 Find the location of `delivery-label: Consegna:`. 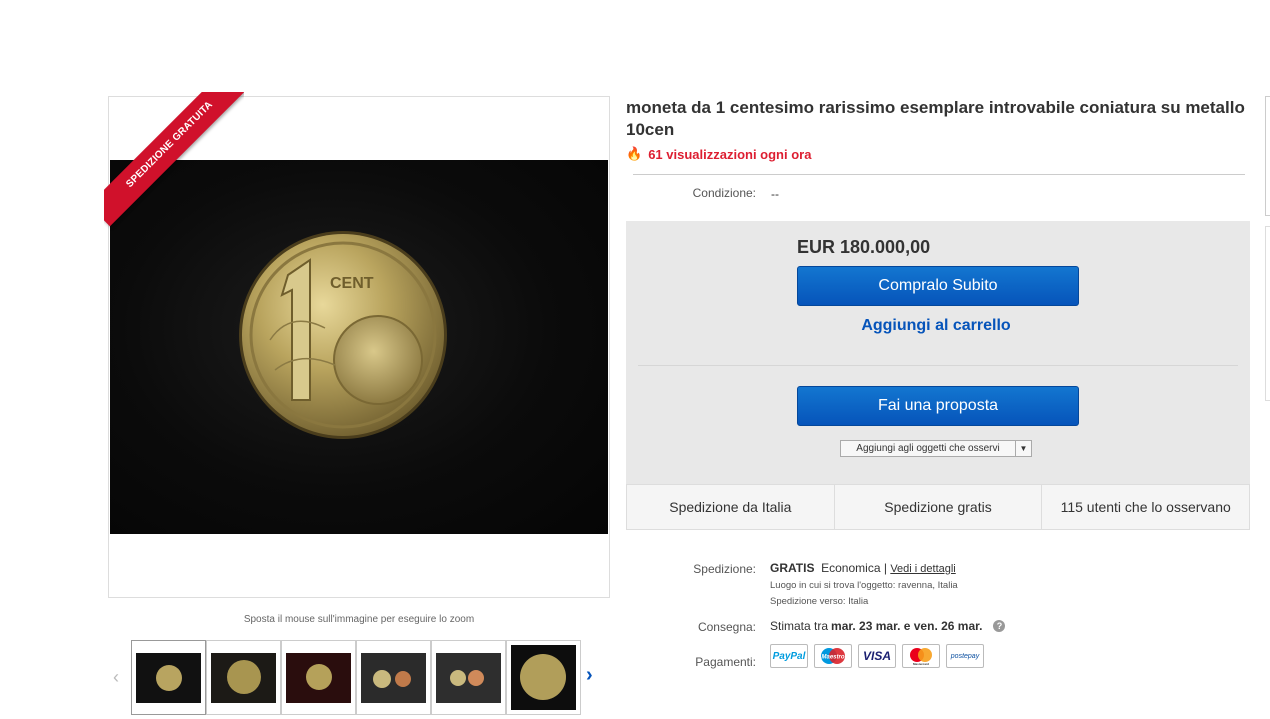

delivery-label: Consegna: is located at coordinates (726, 627).